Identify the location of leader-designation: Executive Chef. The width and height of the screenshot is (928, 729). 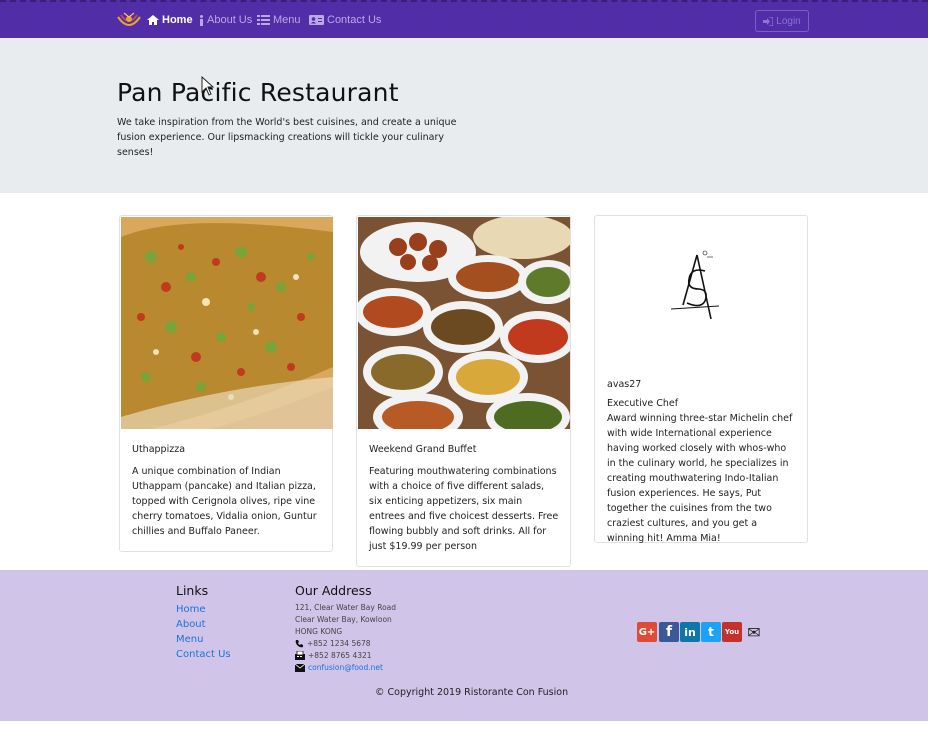
(643, 403).